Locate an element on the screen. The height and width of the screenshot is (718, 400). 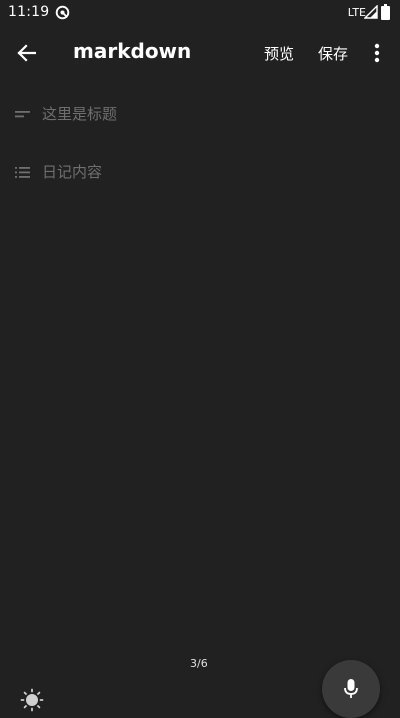
page-title: markdown is located at coordinates (132, 51).